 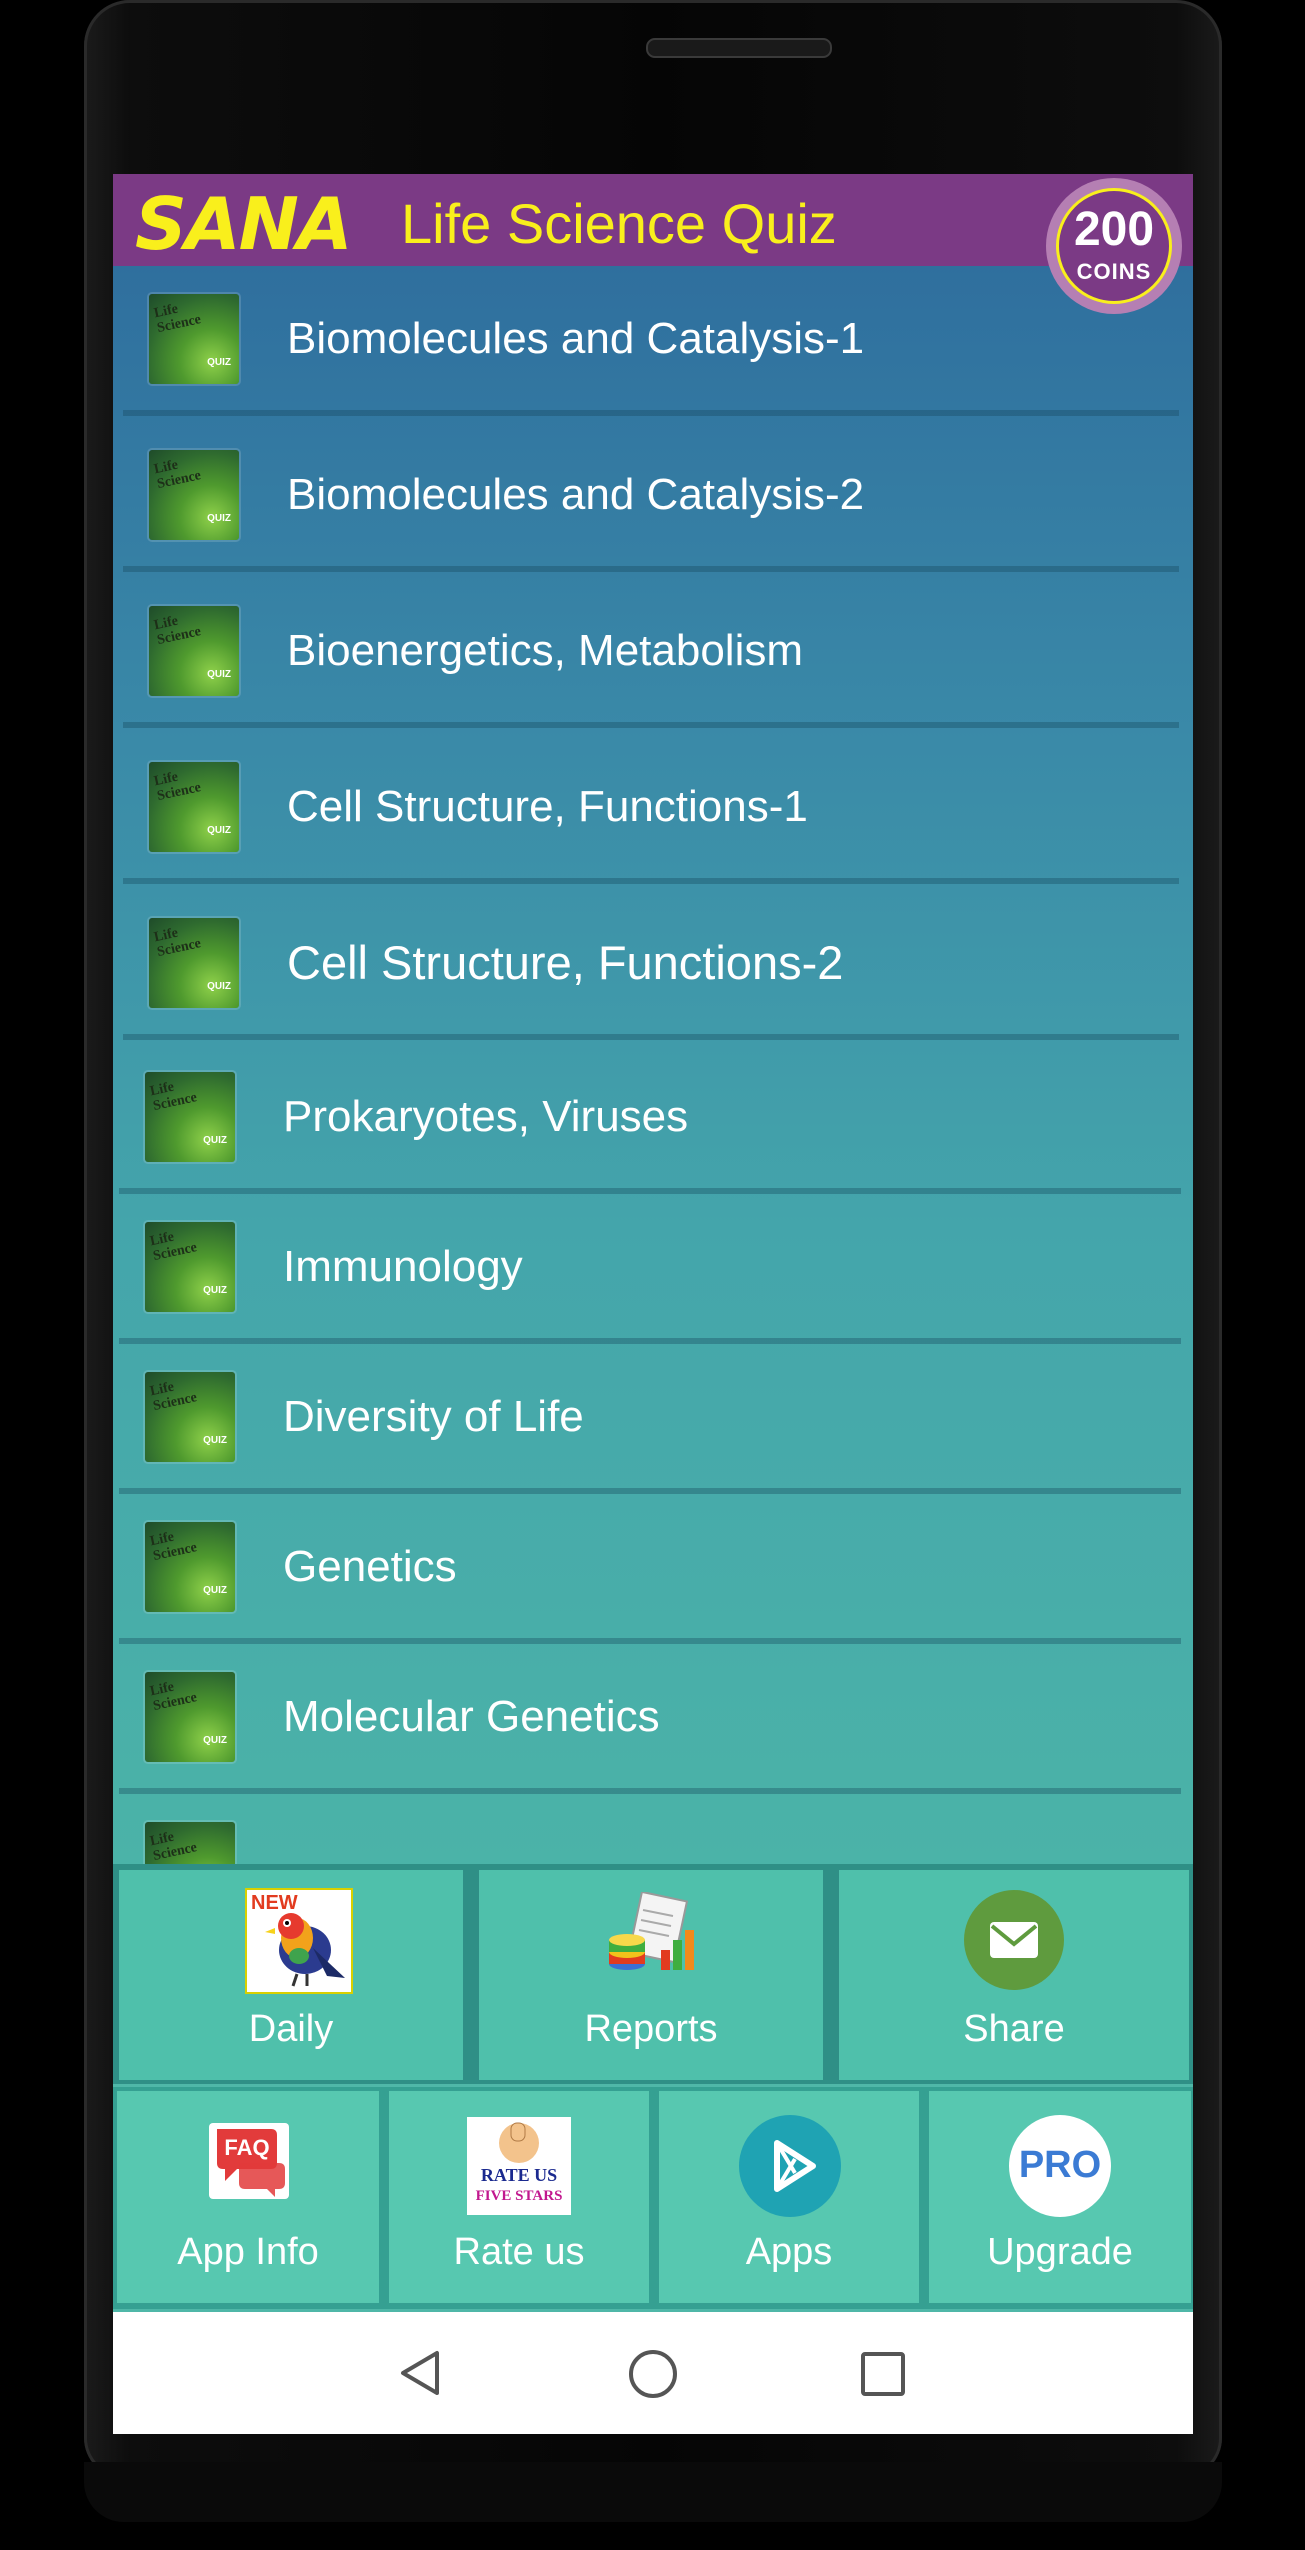 I want to click on home-icon, so click(x=653, y=2374).